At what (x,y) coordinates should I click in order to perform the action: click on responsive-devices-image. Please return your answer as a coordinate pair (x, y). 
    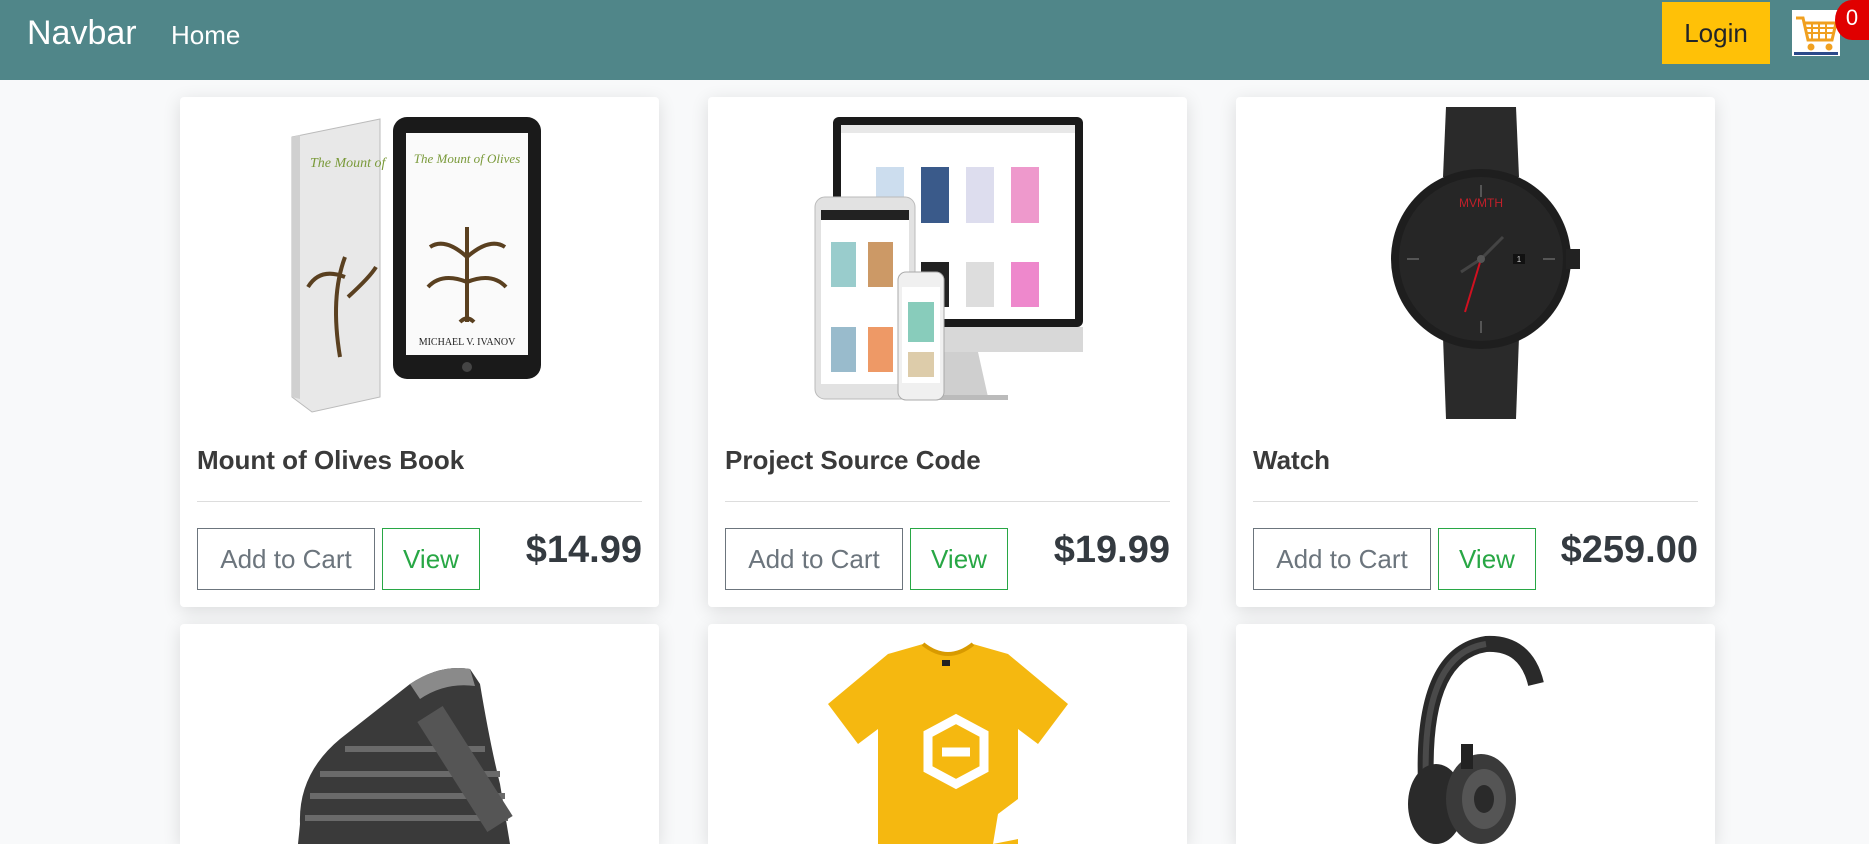
    Looking at the image, I should click on (948, 259).